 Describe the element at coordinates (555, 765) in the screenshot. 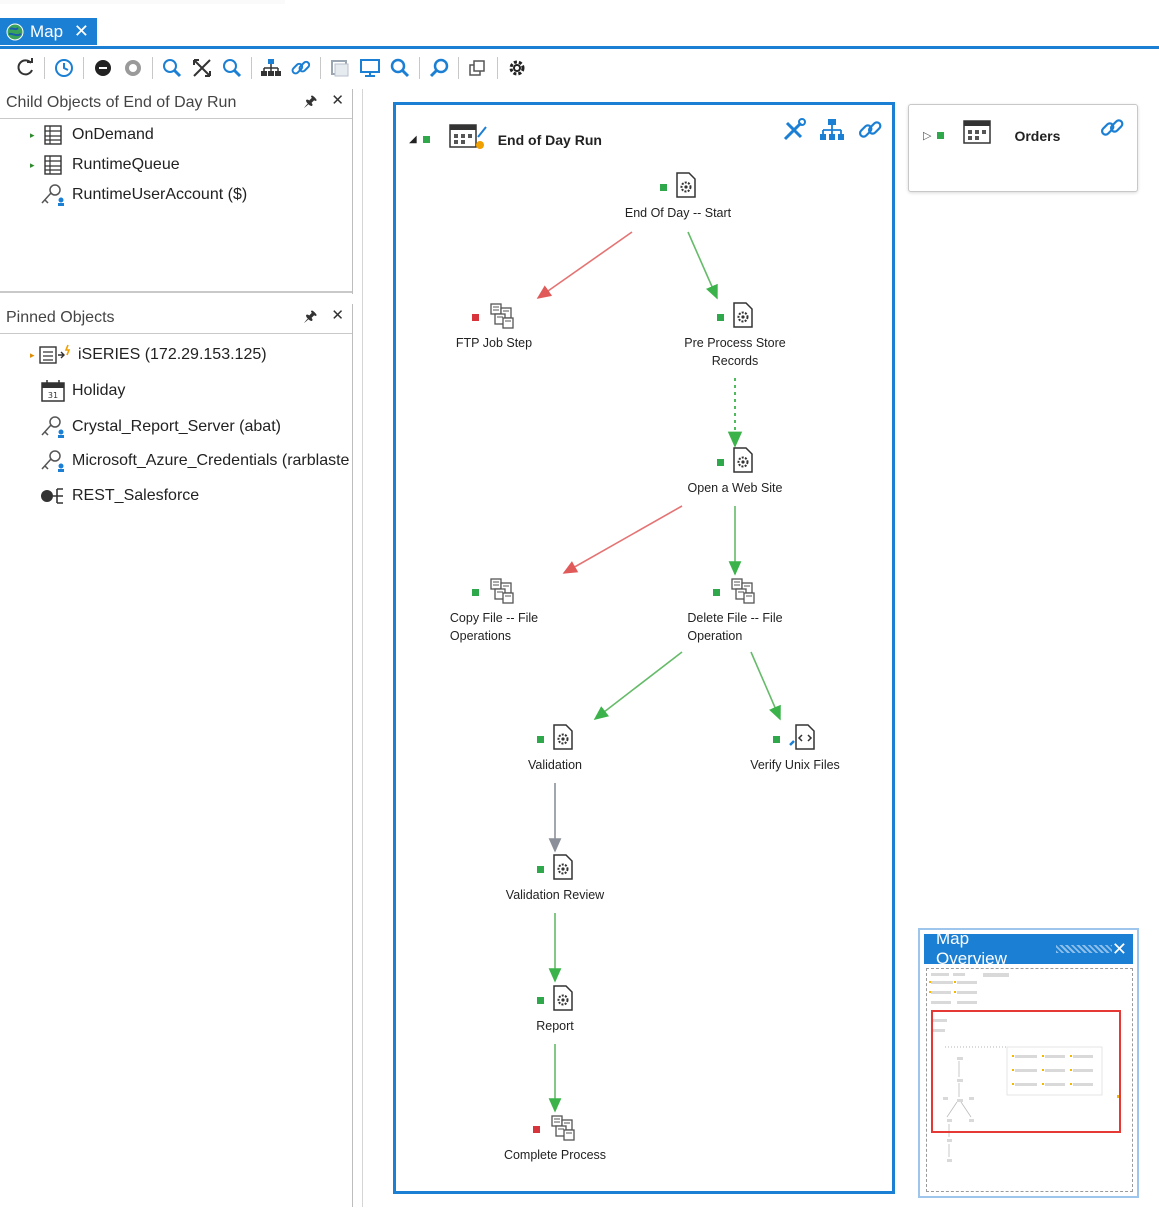

I see `node-label: Validation` at that location.